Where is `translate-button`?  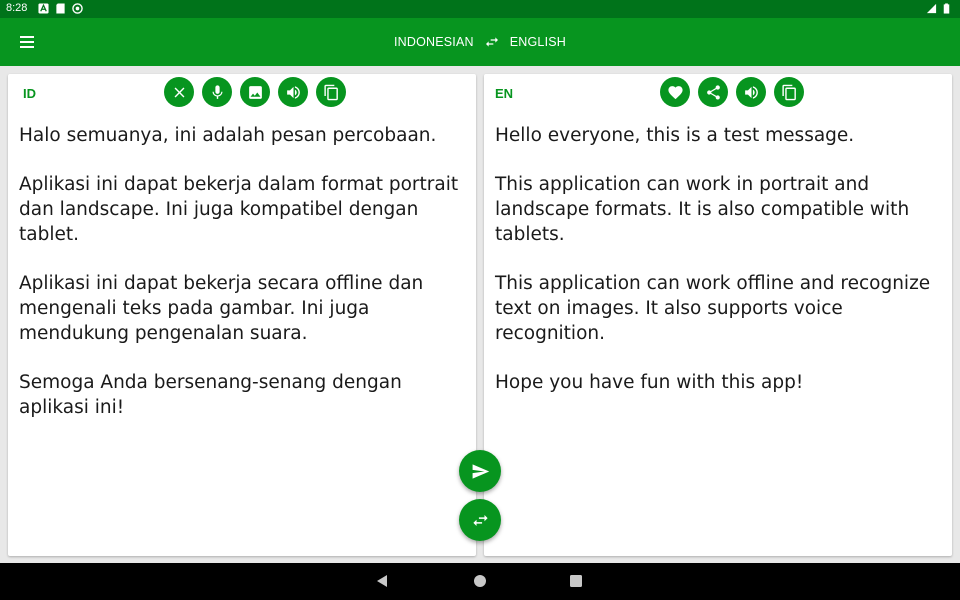
translate-button is located at coordinates (480, 471).